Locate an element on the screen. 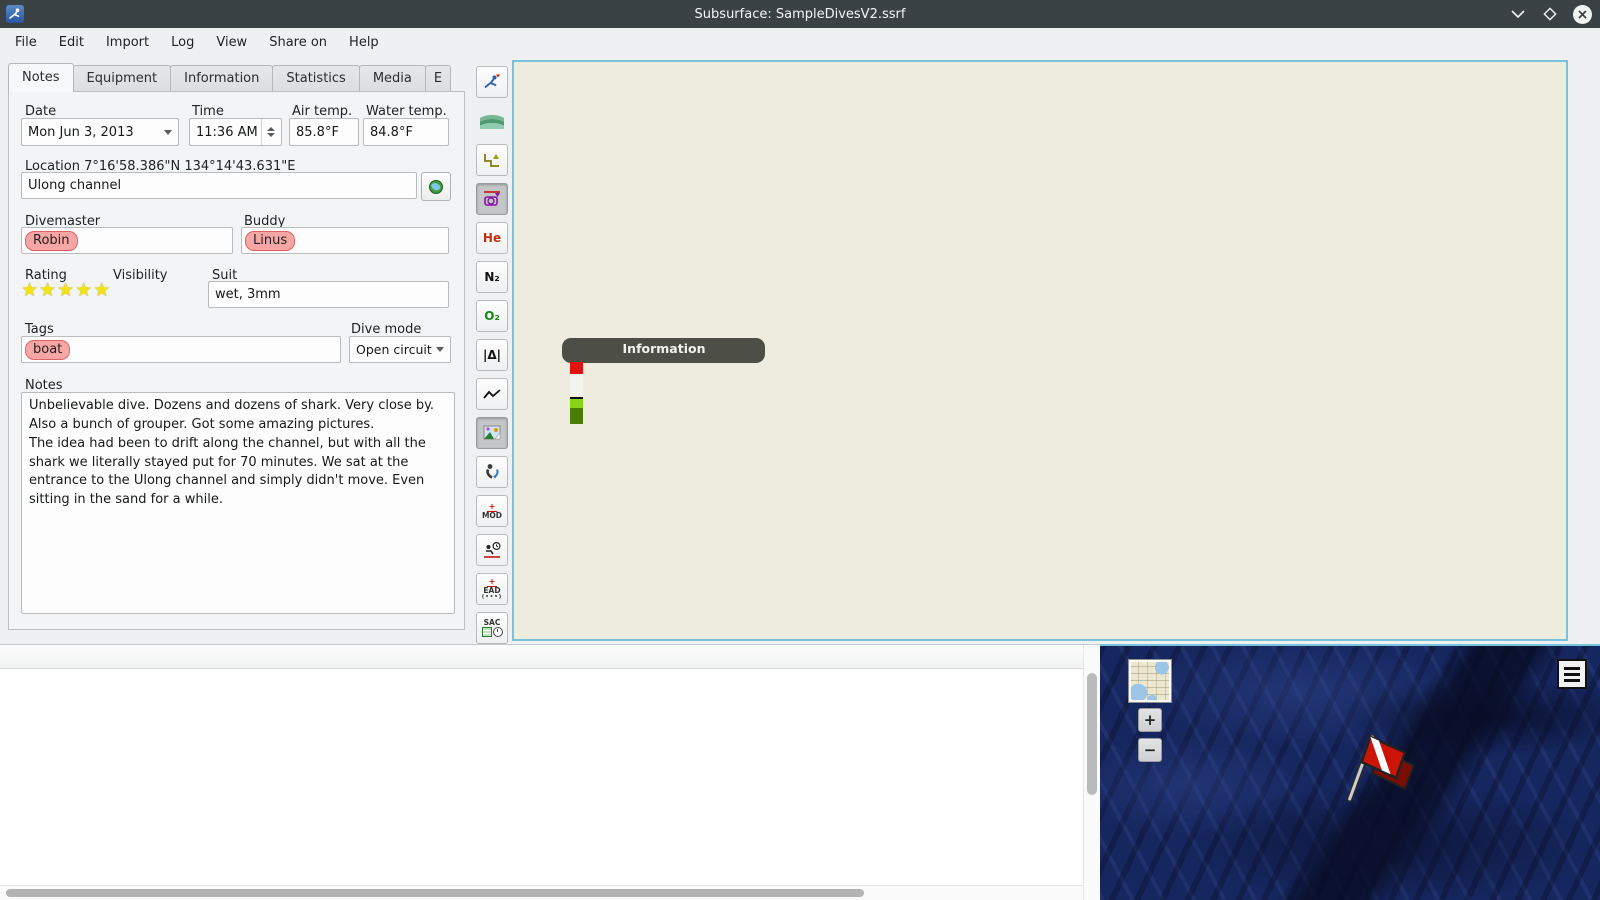 This screenshot has width=1600, height=900. mod-label: MOD is located at coordinates (492, 515).